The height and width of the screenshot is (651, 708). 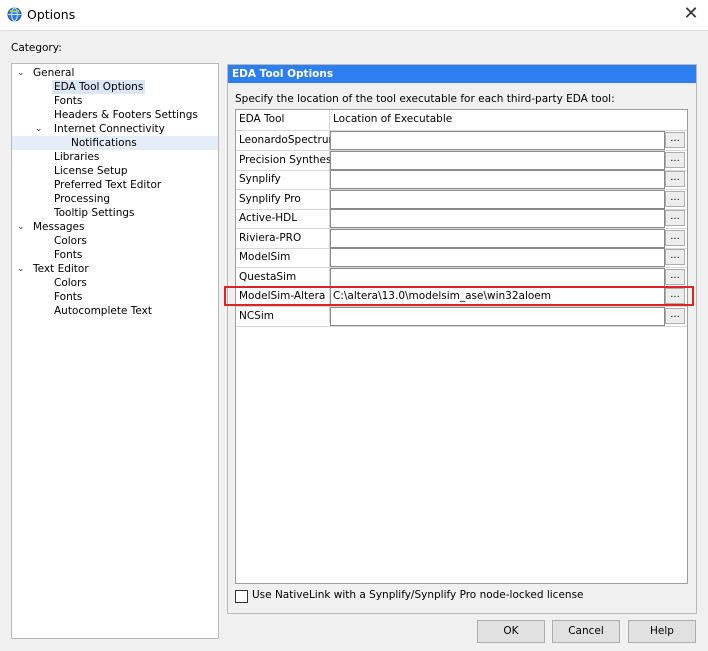 I want to click on category-label: Category:, so click(x=36, y=48).